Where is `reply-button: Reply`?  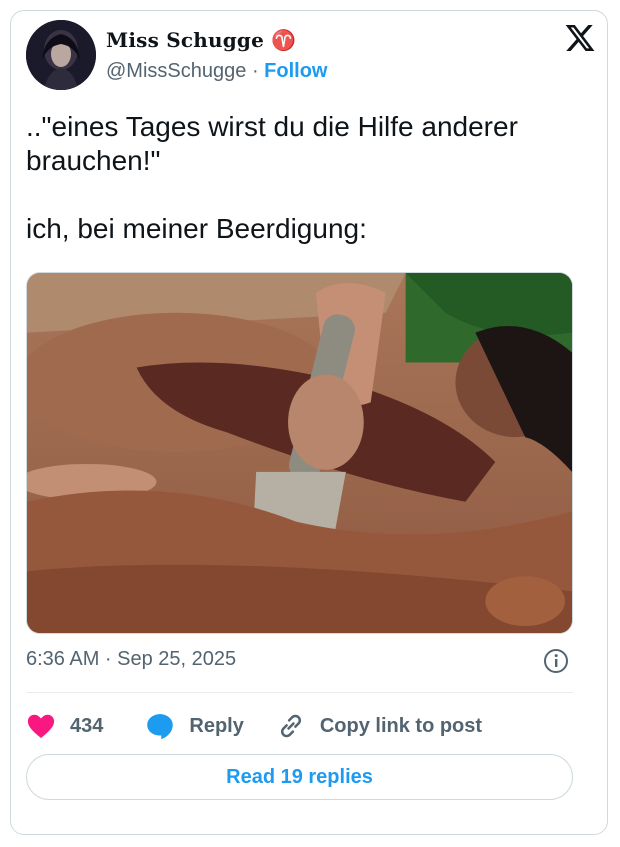 reply-button: Reply is located at coordinates (194, 726).